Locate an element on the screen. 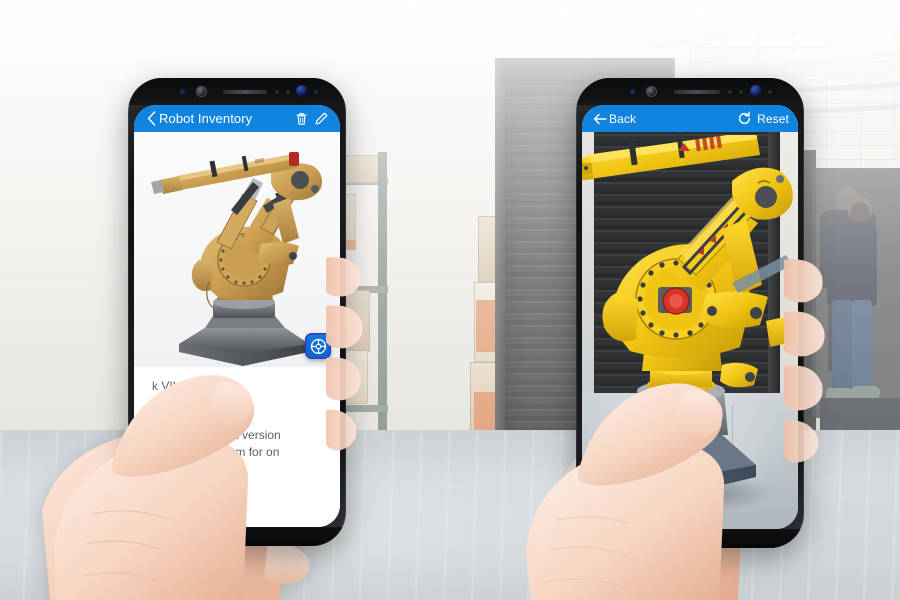 This screenshot has height=600, width=900. model-viewer: ▨▨ is located at coordinates (237, 249).